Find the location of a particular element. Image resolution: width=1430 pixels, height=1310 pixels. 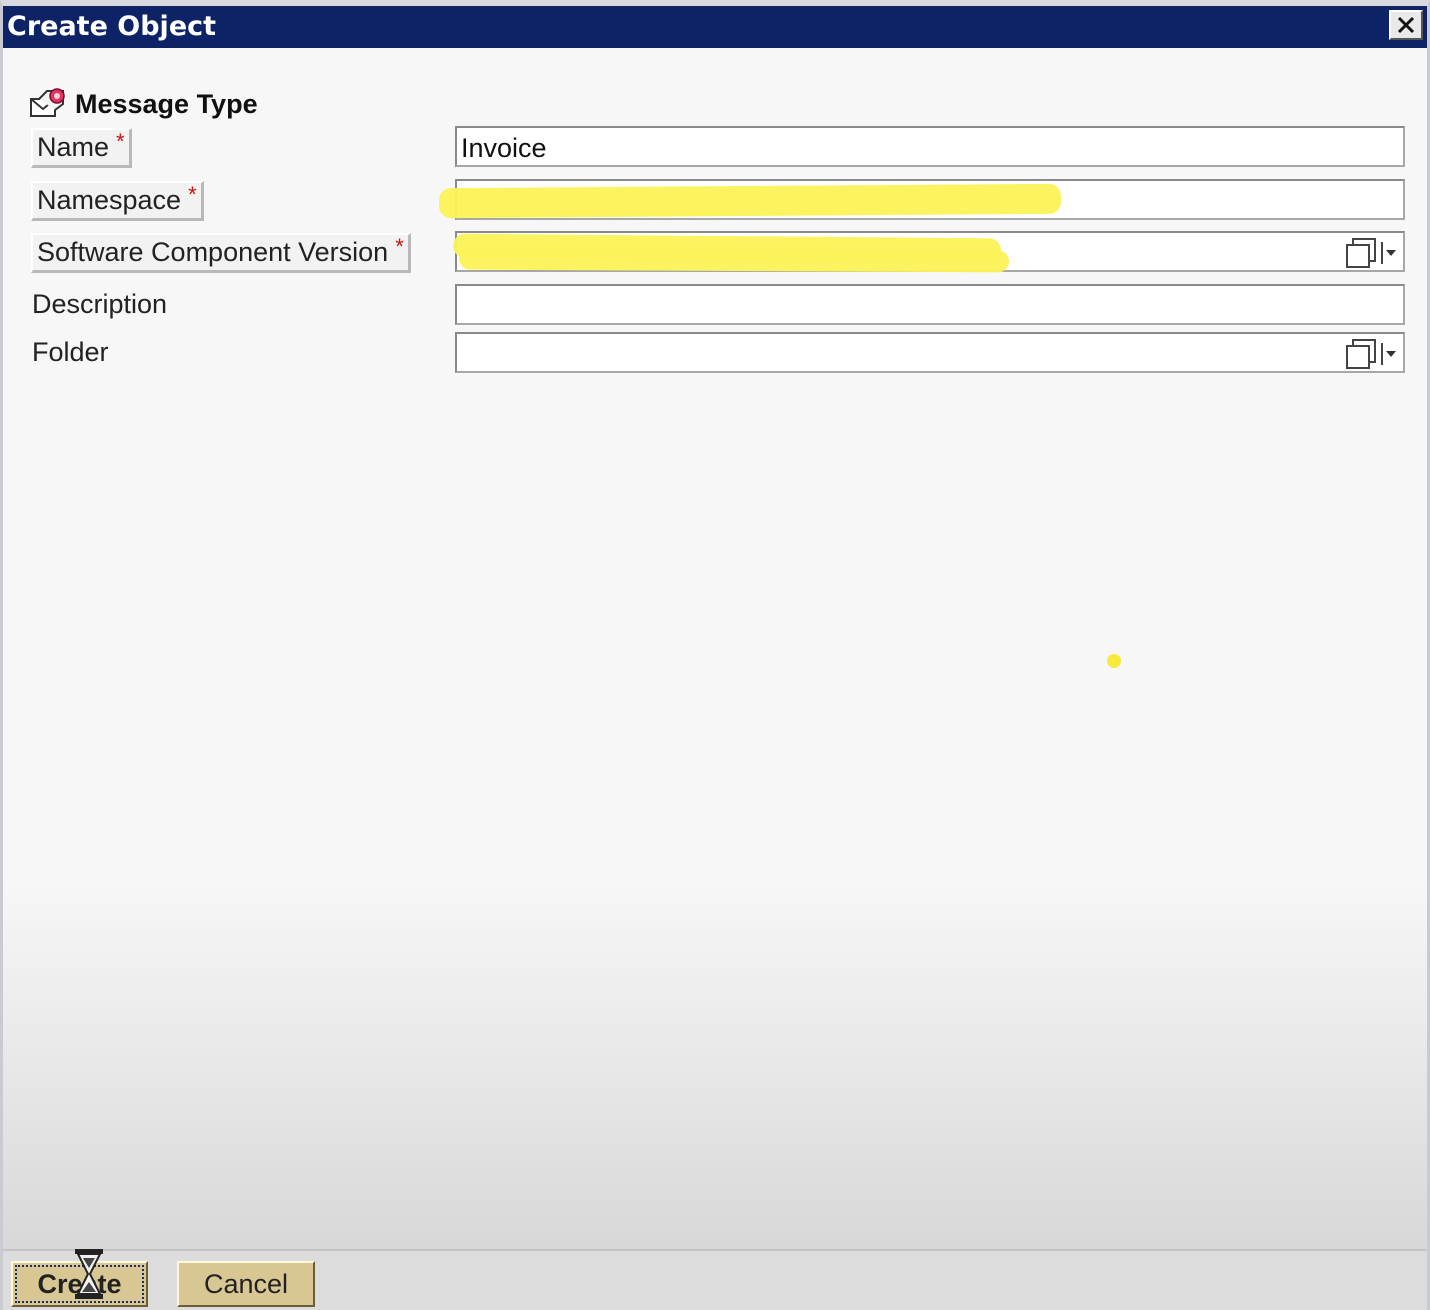

cancel-button: Cancel is located at coordinates (246, 1284).